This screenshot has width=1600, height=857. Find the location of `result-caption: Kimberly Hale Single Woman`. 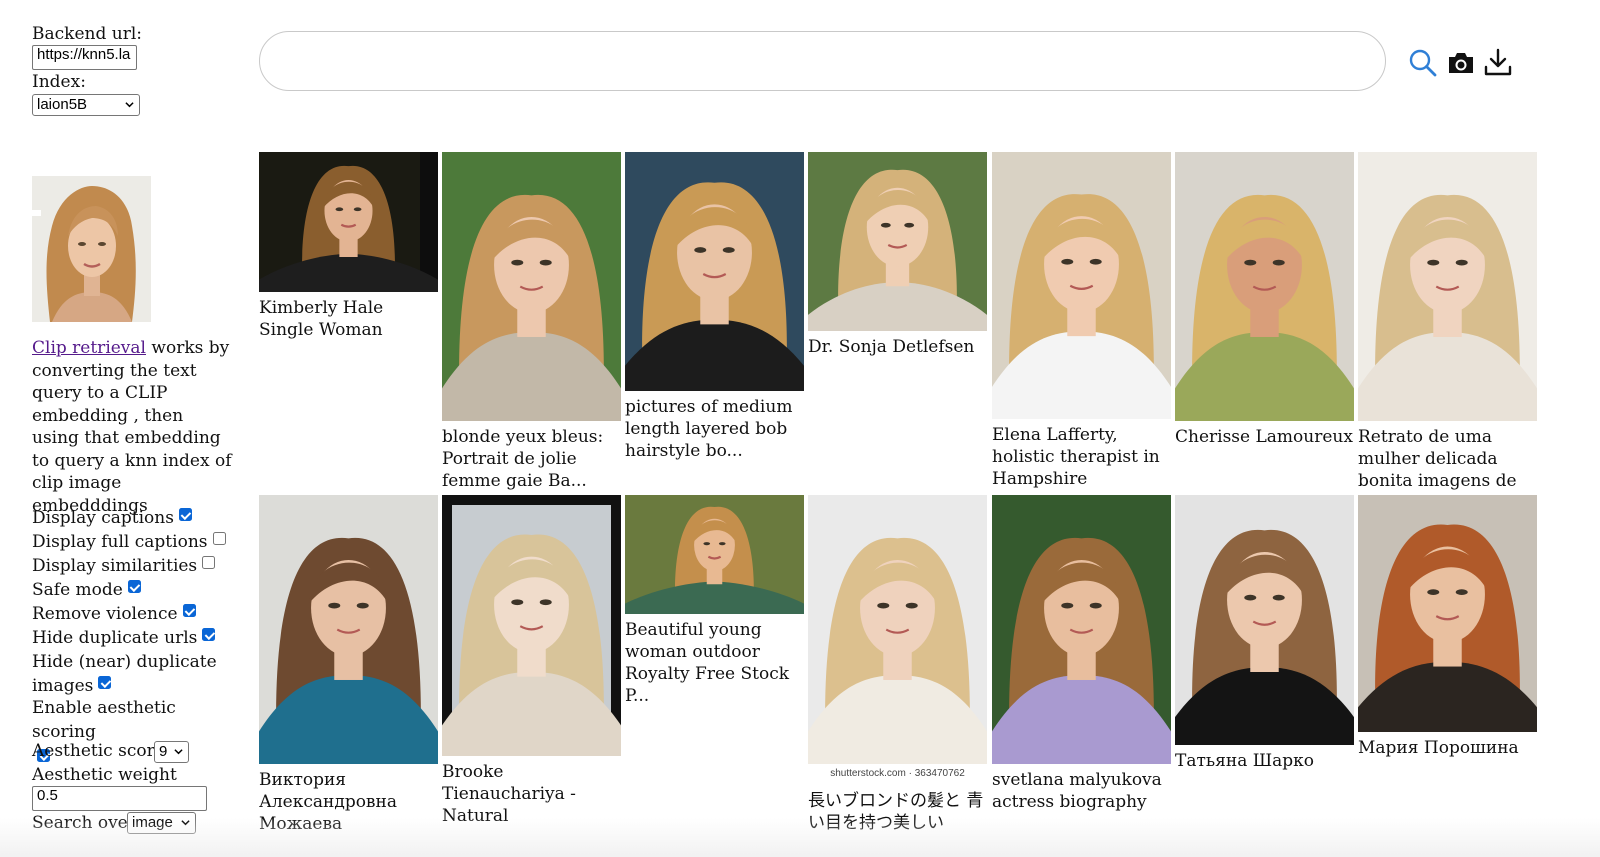

result-caption: Kimberly Hale Single Woman is located at coordinates (321, 319).